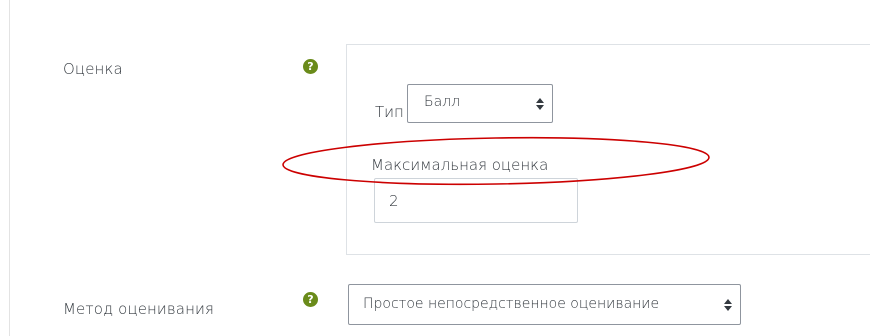 The width and height of the screenshot is (870, 336). What do you see at coordinates (138, 309) in the screenshot?
I see `grading-method-label: Метод оценивания` at bounding box center [138, 309].